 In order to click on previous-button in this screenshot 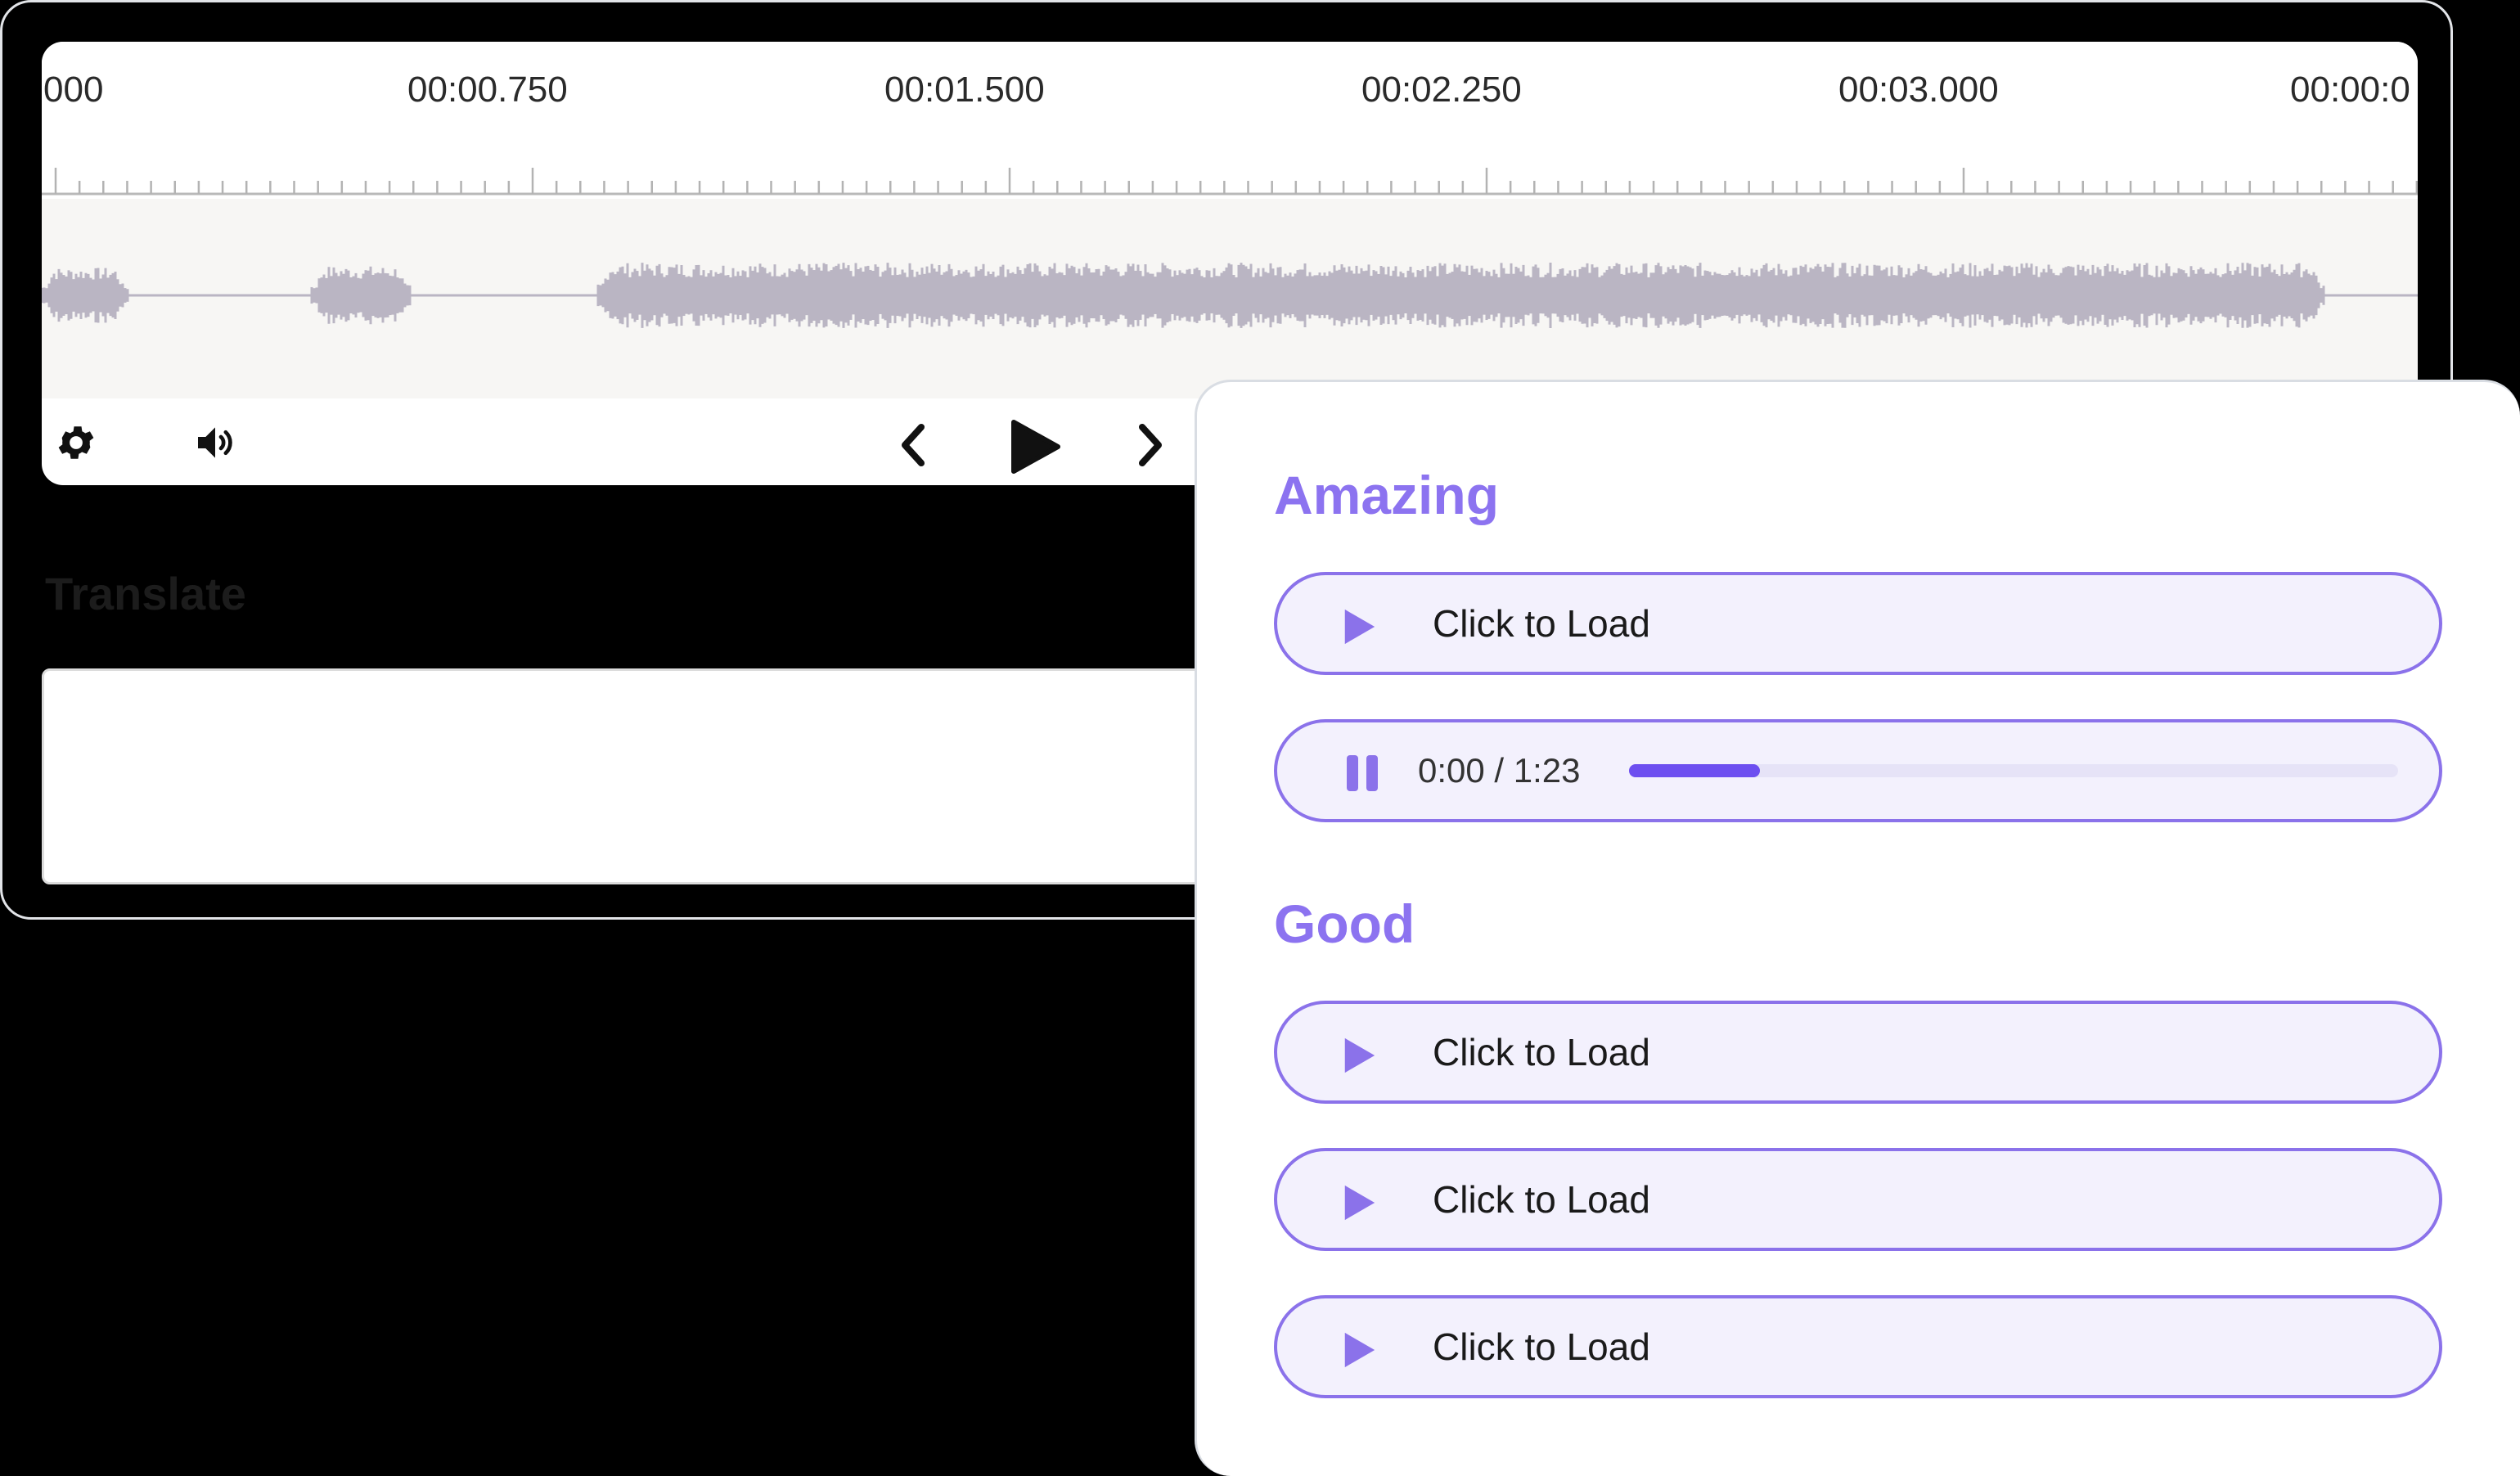, I will do `click(913, 445)`.